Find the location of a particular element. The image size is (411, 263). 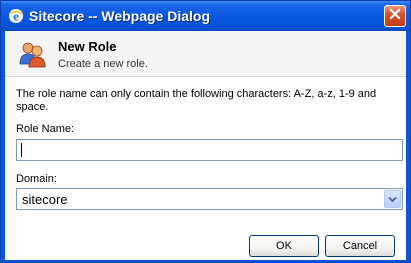

close-button is located at coordinates (395, 16).